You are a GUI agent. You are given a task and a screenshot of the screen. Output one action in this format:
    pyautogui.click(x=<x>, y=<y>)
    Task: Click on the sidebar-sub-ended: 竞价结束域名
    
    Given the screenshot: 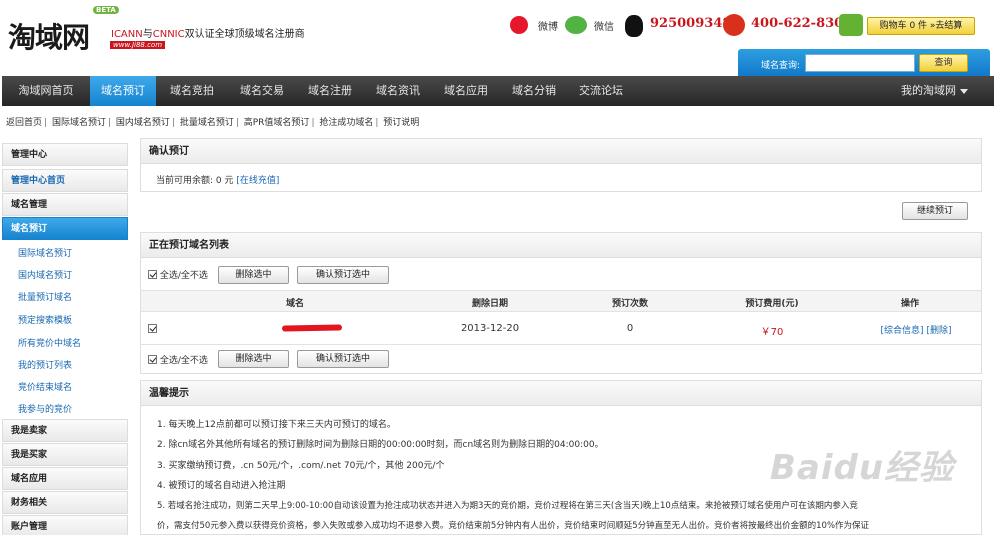 What is the action you would take?
    pyautogui.click(x=45, y=386)
    